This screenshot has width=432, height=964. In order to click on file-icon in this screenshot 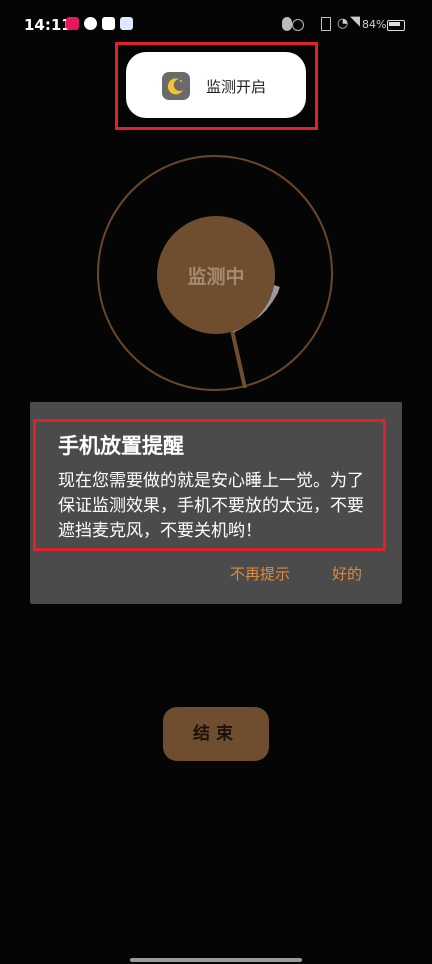, I will do `click(326, 24)`.